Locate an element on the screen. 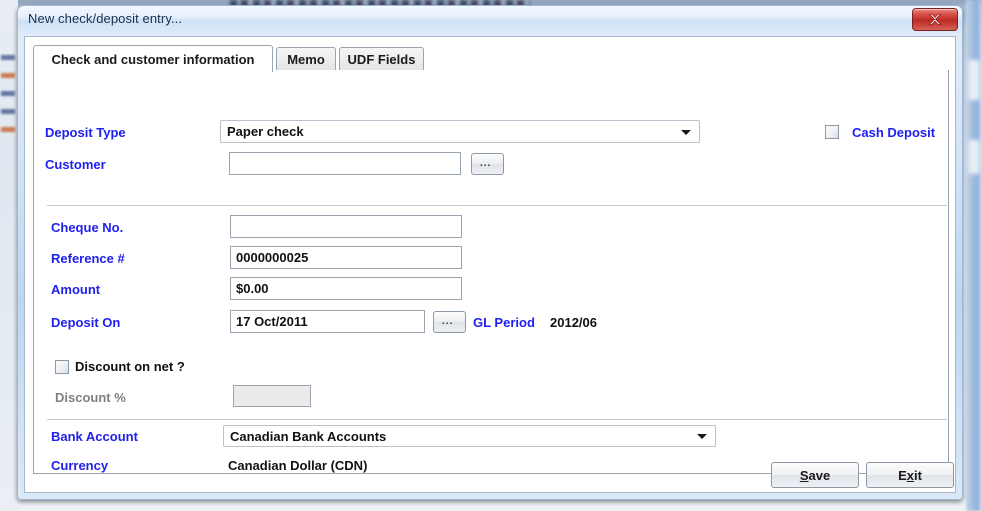 This screenshot has width=982, height=511. bank-account-combobox: Canadian Bank Accounts is located at coordinates (469, 436).